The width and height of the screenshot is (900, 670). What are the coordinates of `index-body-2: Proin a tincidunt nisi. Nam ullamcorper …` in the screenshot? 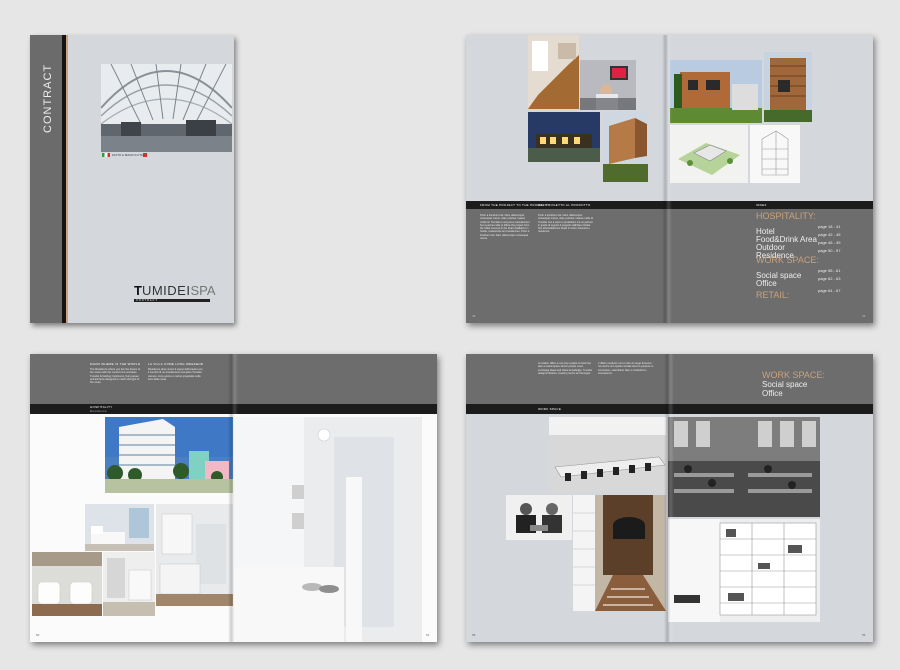 It's located at (566, 224).